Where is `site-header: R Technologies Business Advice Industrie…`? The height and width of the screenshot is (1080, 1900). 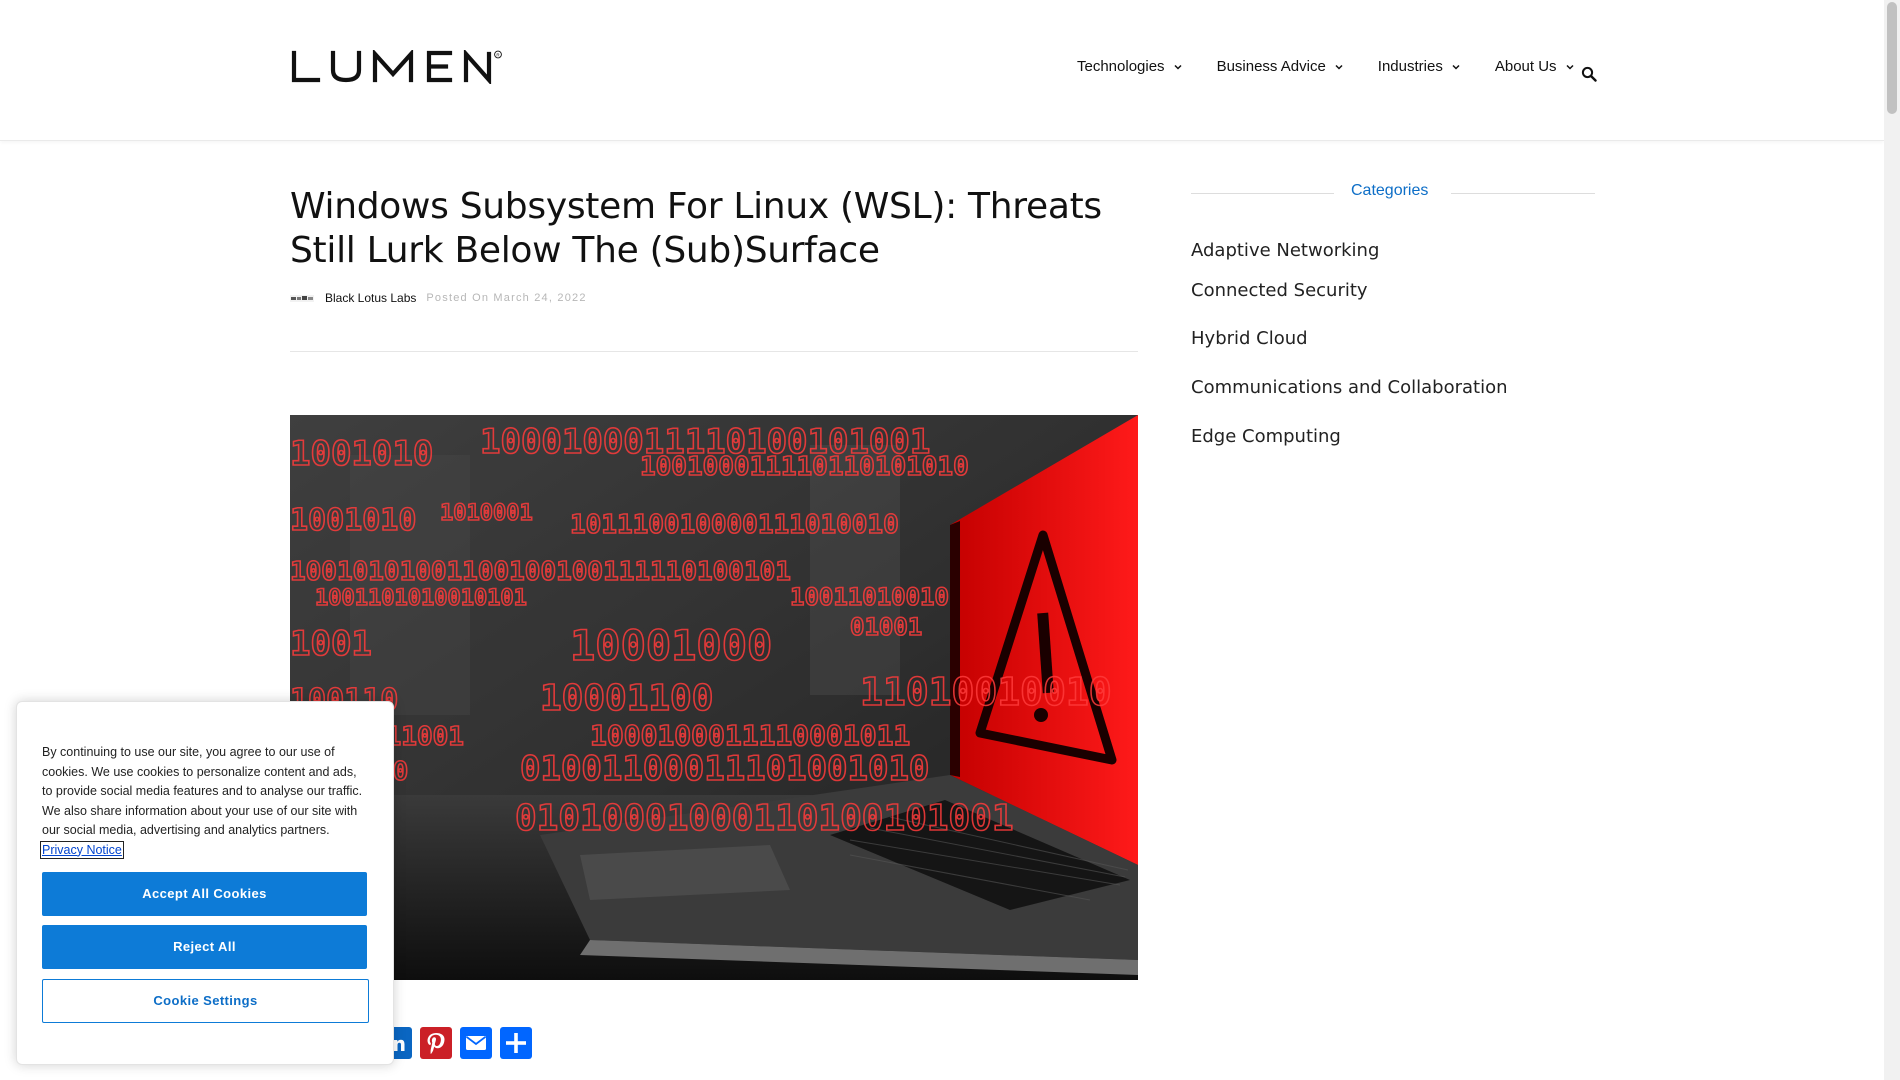 site-header: R Technologies Business Advice Industrie… is located at coordinates (942, 70).